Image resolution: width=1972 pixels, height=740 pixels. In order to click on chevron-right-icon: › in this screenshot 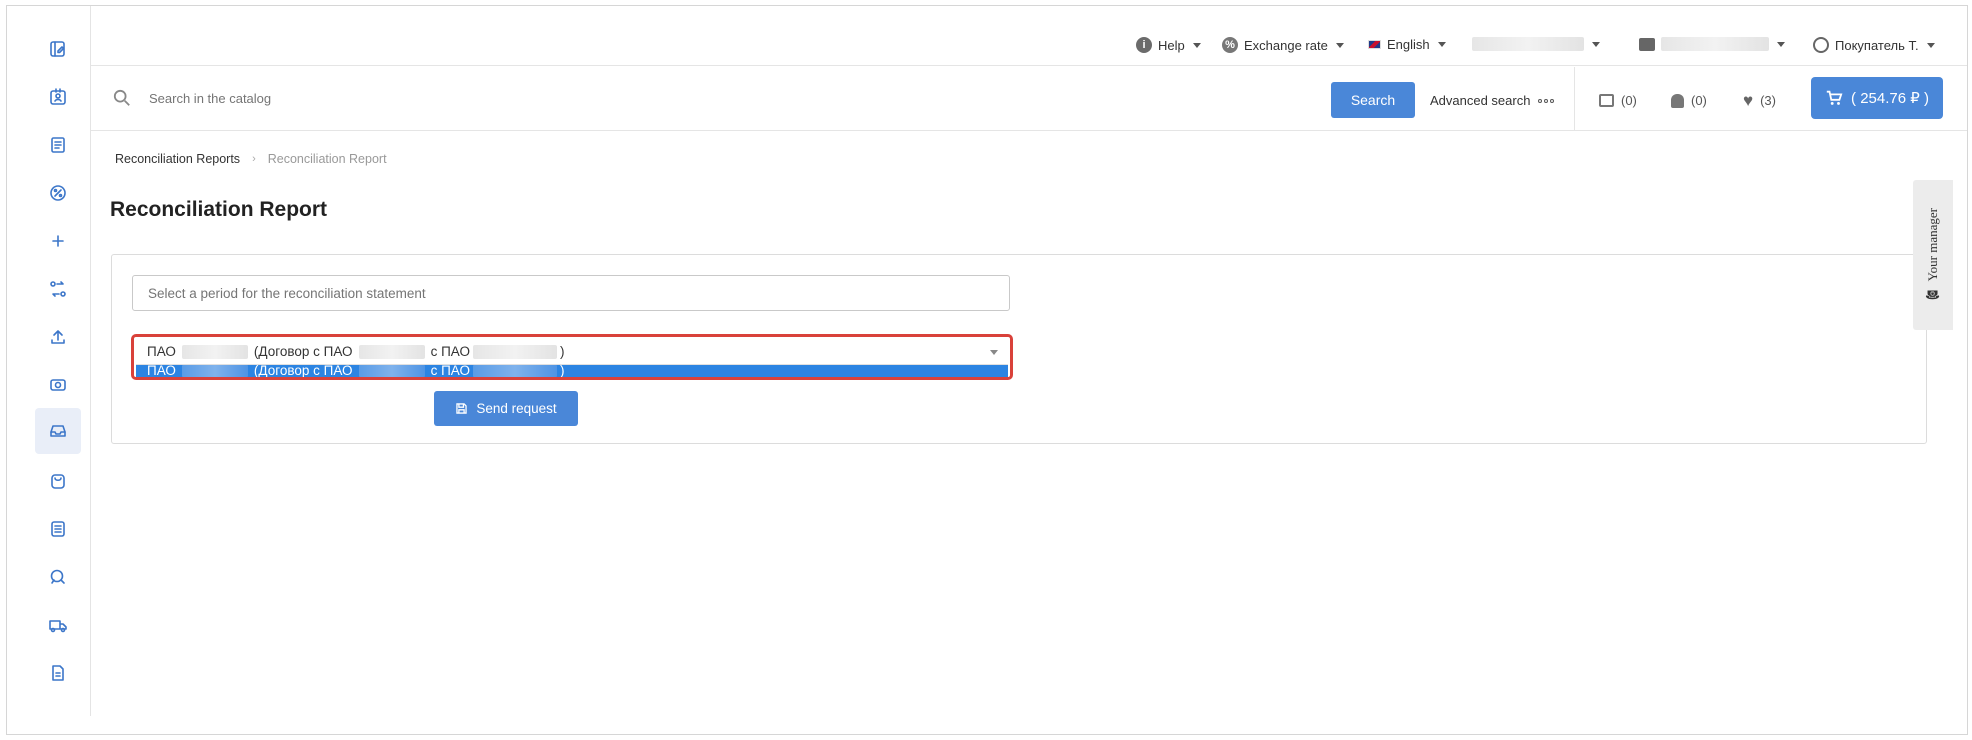, I will do `click(254, 159)`.